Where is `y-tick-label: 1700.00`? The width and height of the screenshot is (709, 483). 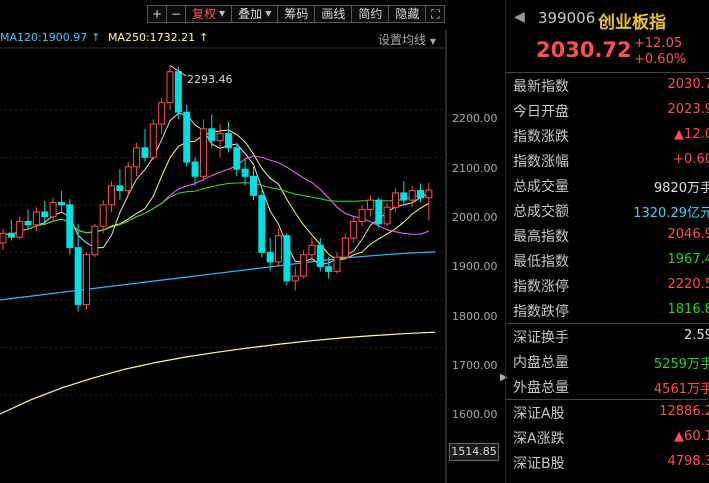
y-tick-label: 1700.00 is located at coordinates (475, 365).